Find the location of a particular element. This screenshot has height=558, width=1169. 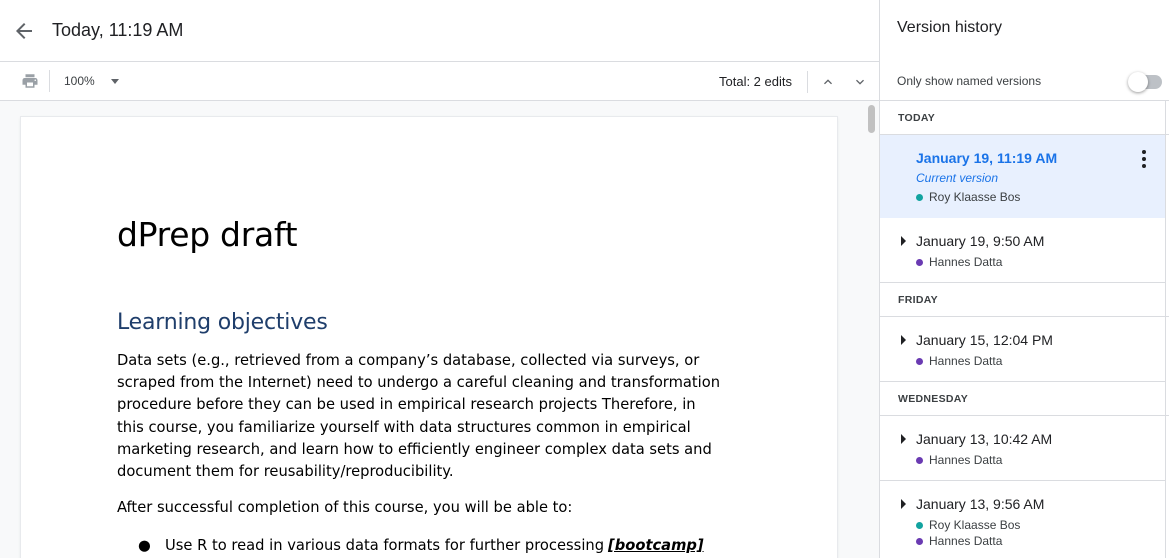

previous-edit-button is located at coordinates (828, 82).